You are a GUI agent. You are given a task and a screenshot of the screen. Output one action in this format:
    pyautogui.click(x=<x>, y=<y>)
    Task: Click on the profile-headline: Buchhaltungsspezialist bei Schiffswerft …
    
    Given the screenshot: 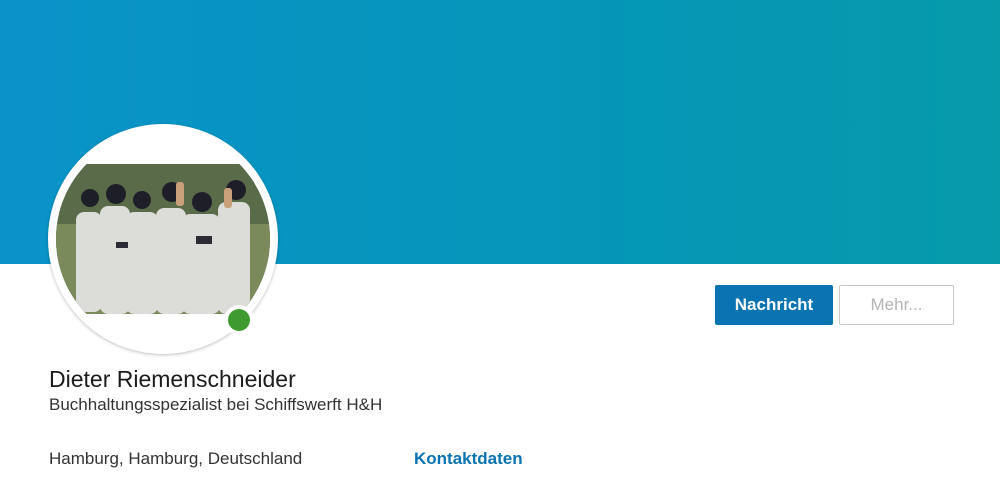 What is the action you would take?
    pyautogui.click(x=216, y=404)
    